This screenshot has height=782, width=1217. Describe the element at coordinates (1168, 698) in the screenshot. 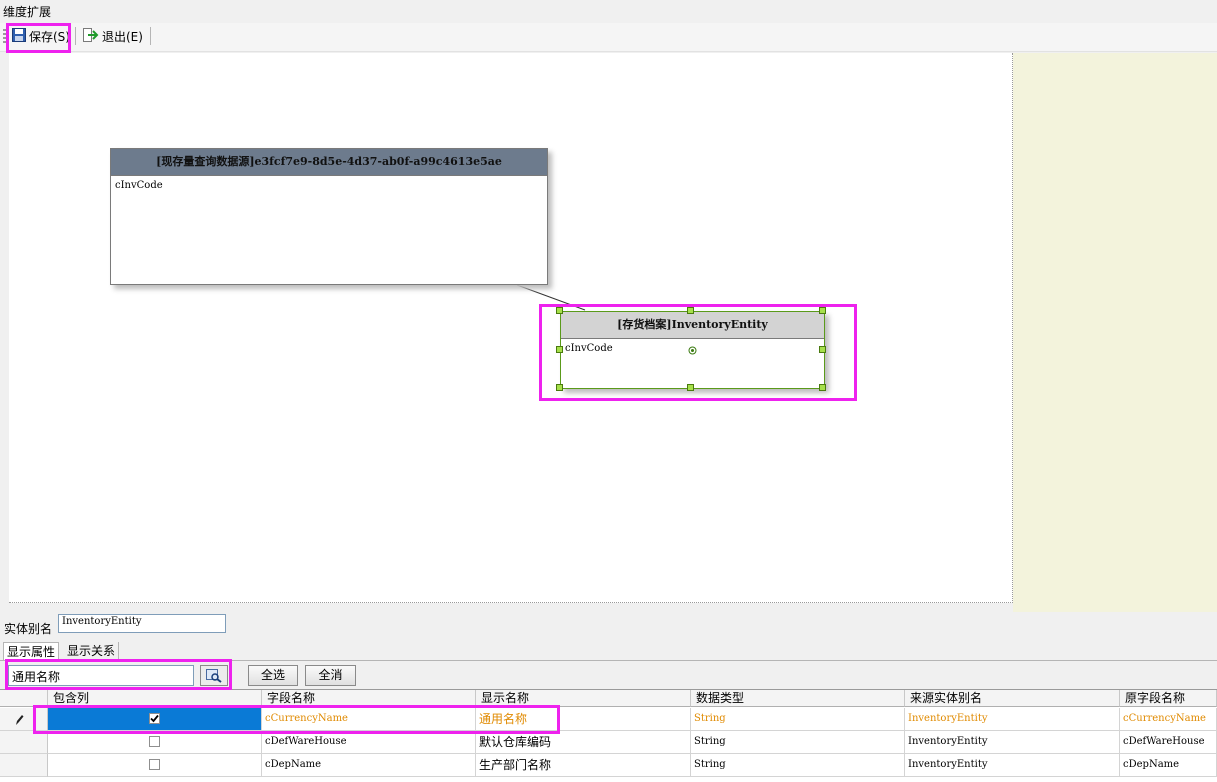

I see `col-header-original-field: 原字段名称` at that location.